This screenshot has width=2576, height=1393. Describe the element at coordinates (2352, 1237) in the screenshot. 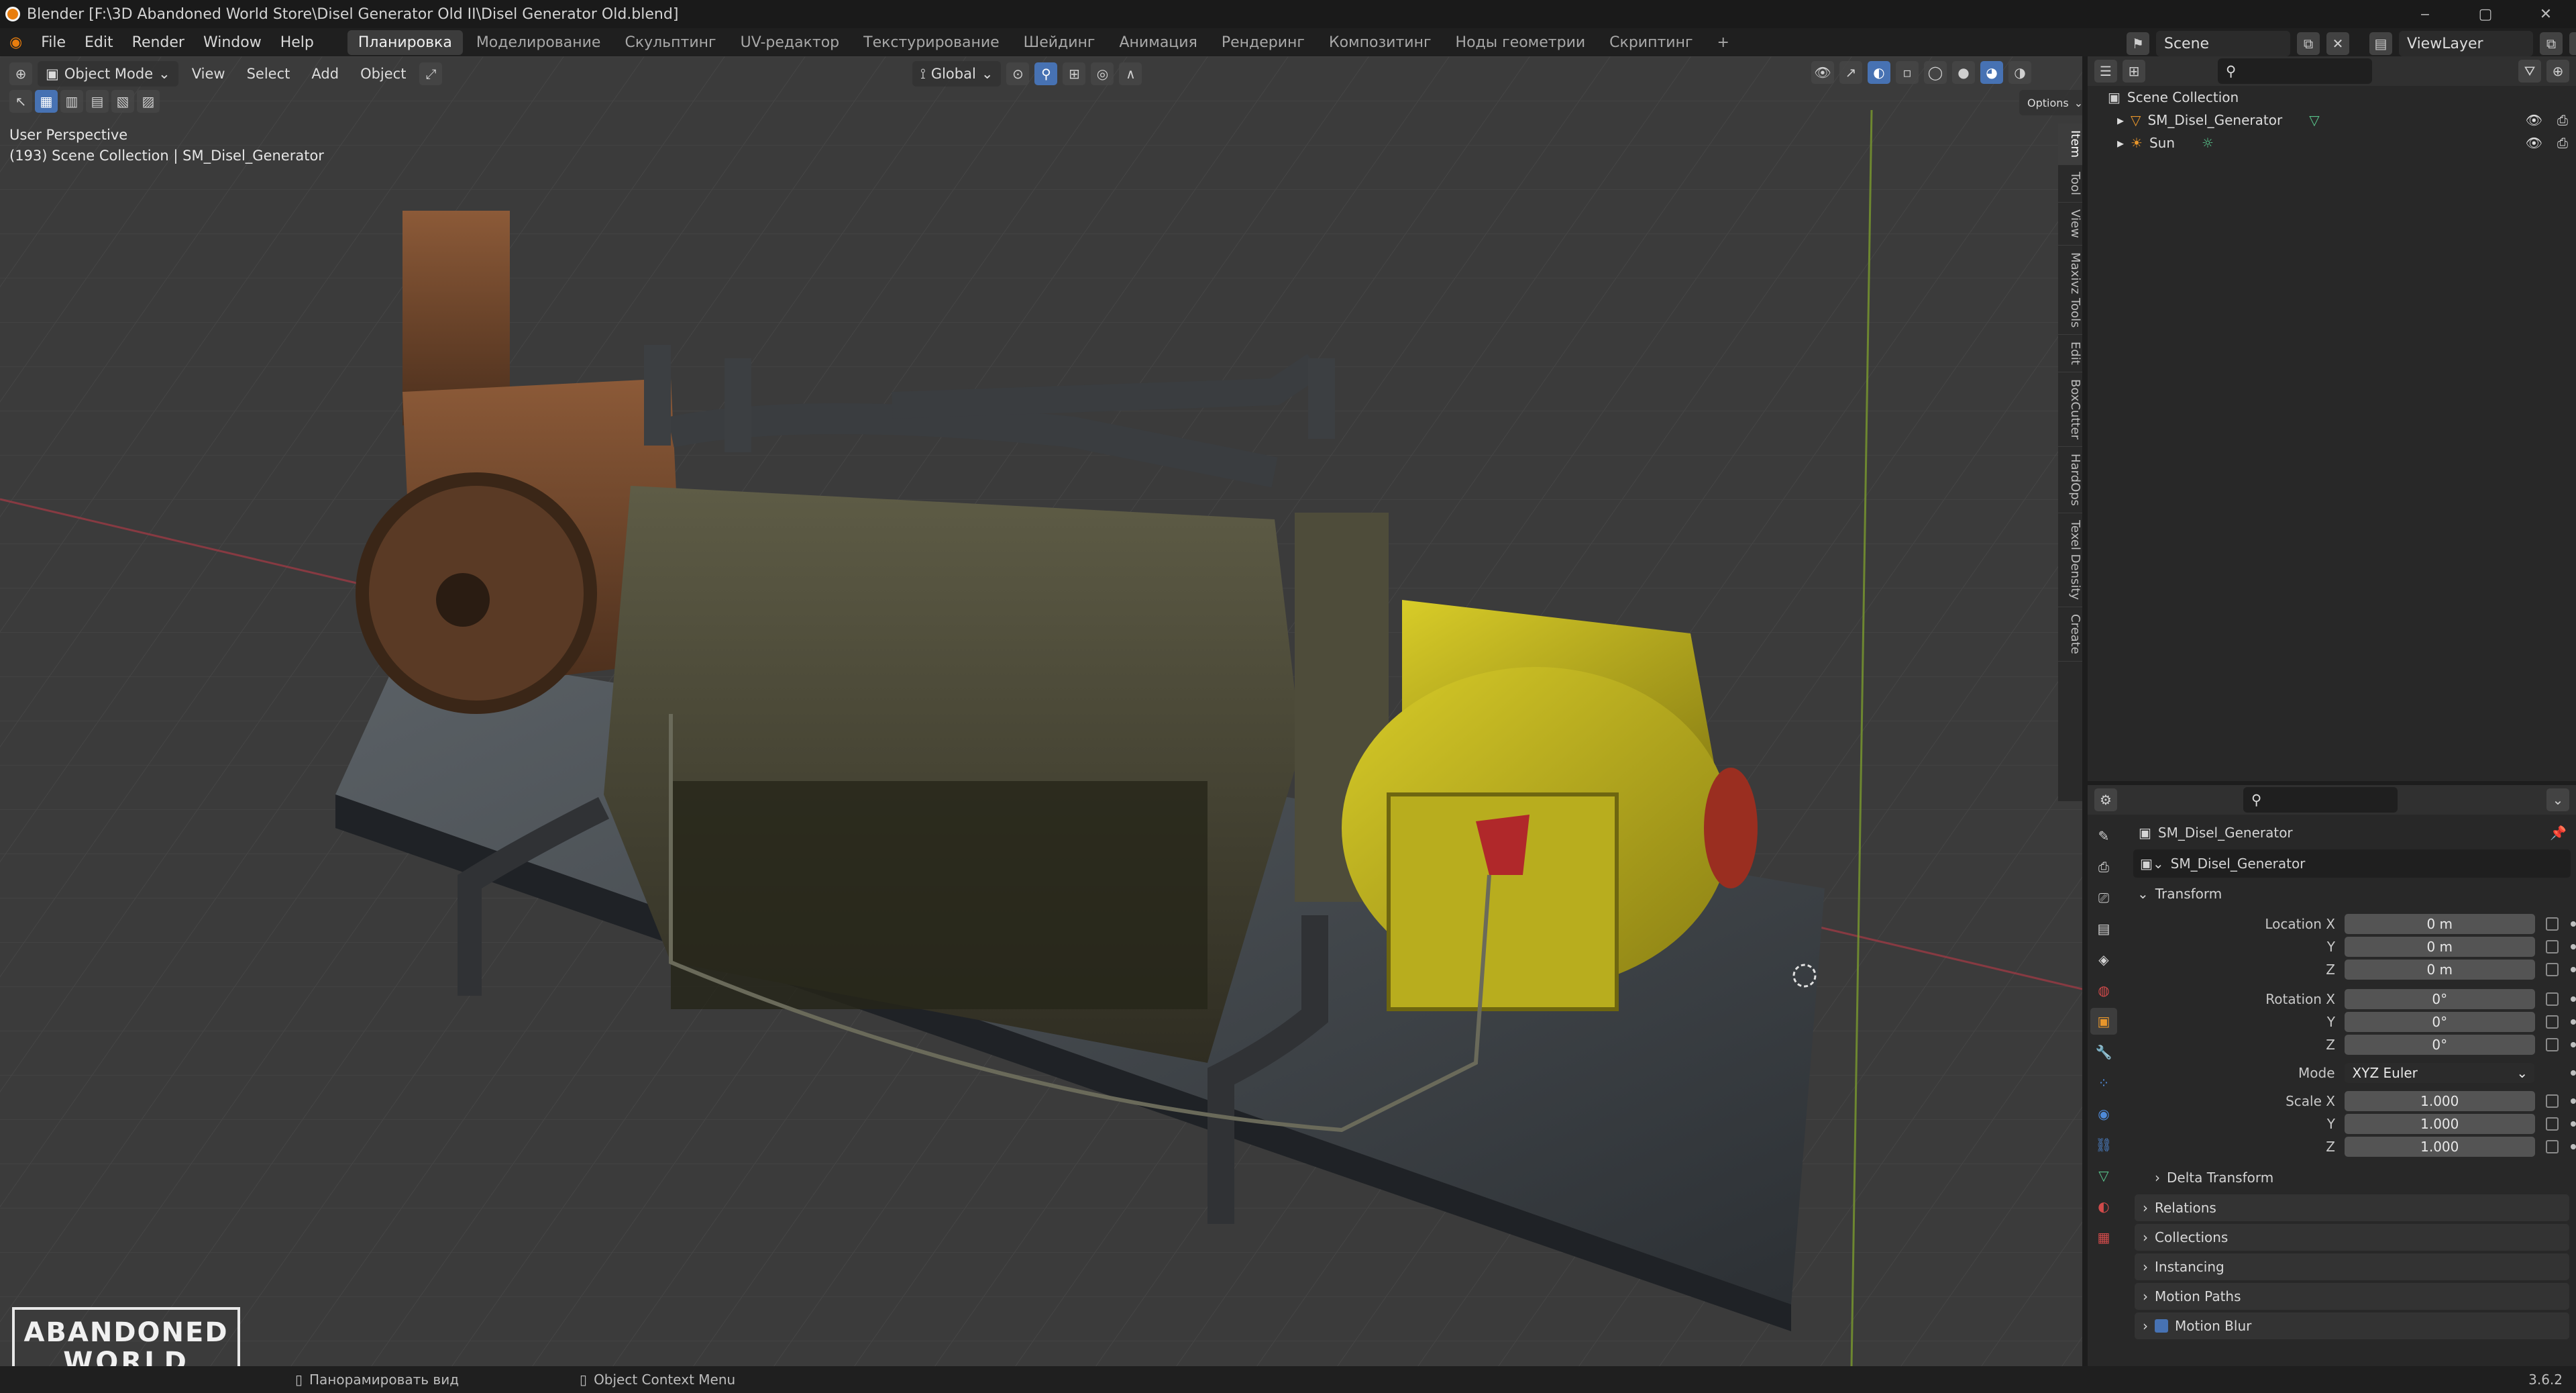

I see `collections-panel-header: › Collections` at that location.